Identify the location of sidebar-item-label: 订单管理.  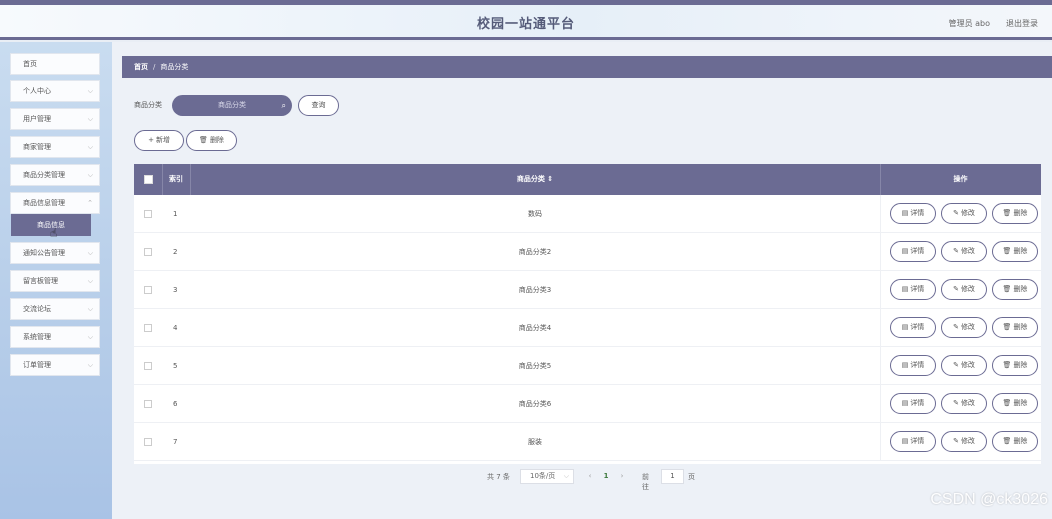
(37, 365).